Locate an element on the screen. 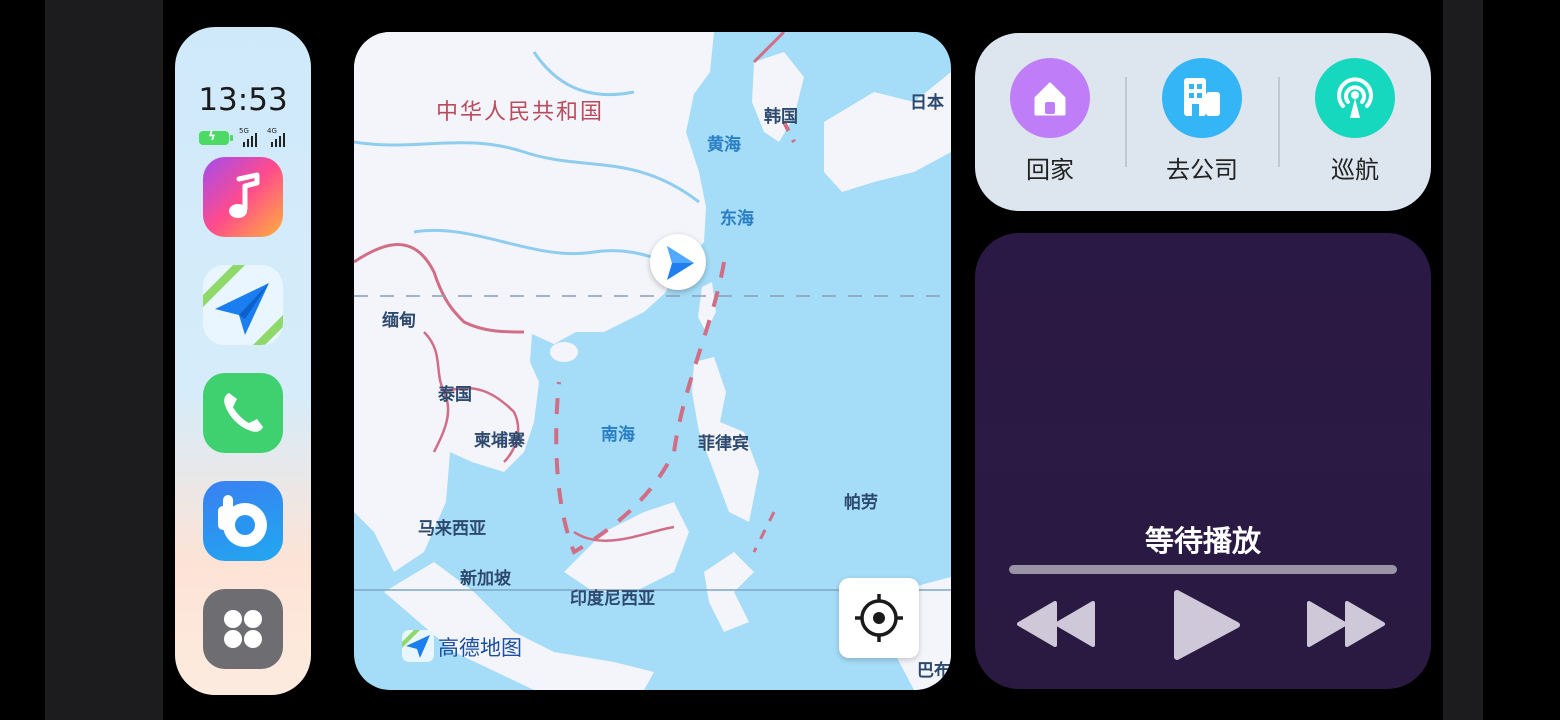 The width and height of the screenshot is (1560, 720). broadcast-tower-icon is located at coordinates (1355, 97).